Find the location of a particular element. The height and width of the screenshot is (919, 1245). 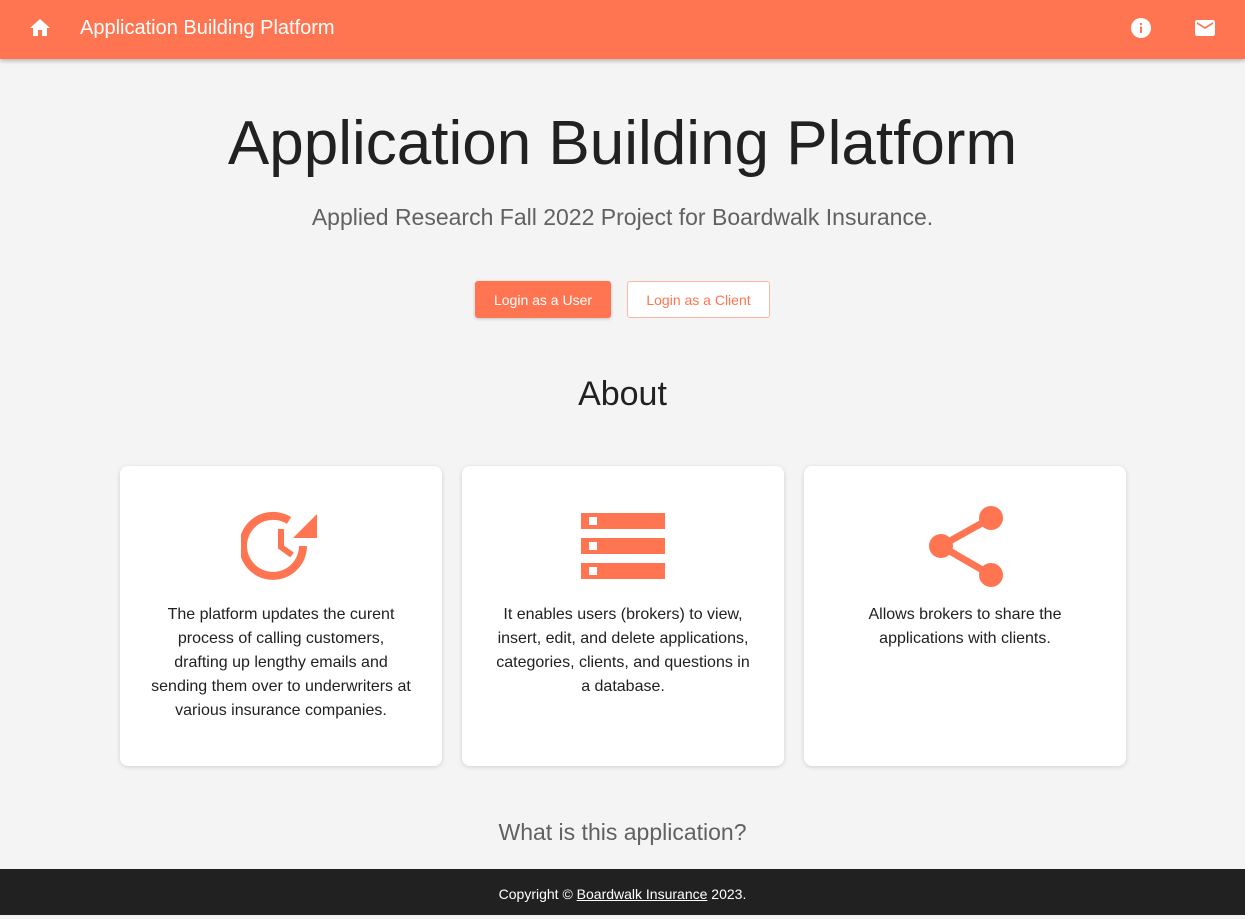

app-title: Application Building Platform is located at coordinates (207, 28).